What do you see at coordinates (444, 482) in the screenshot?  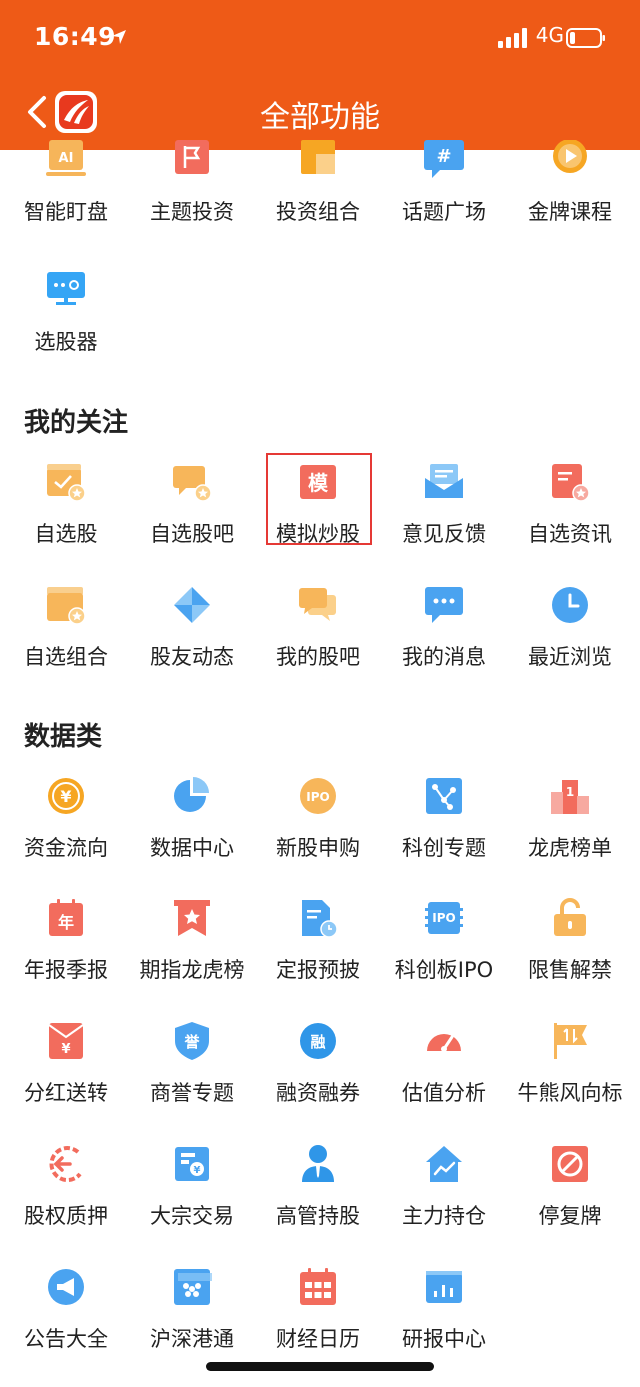 I see `feedback-envelope-icon` at bounding box center [444, 482].